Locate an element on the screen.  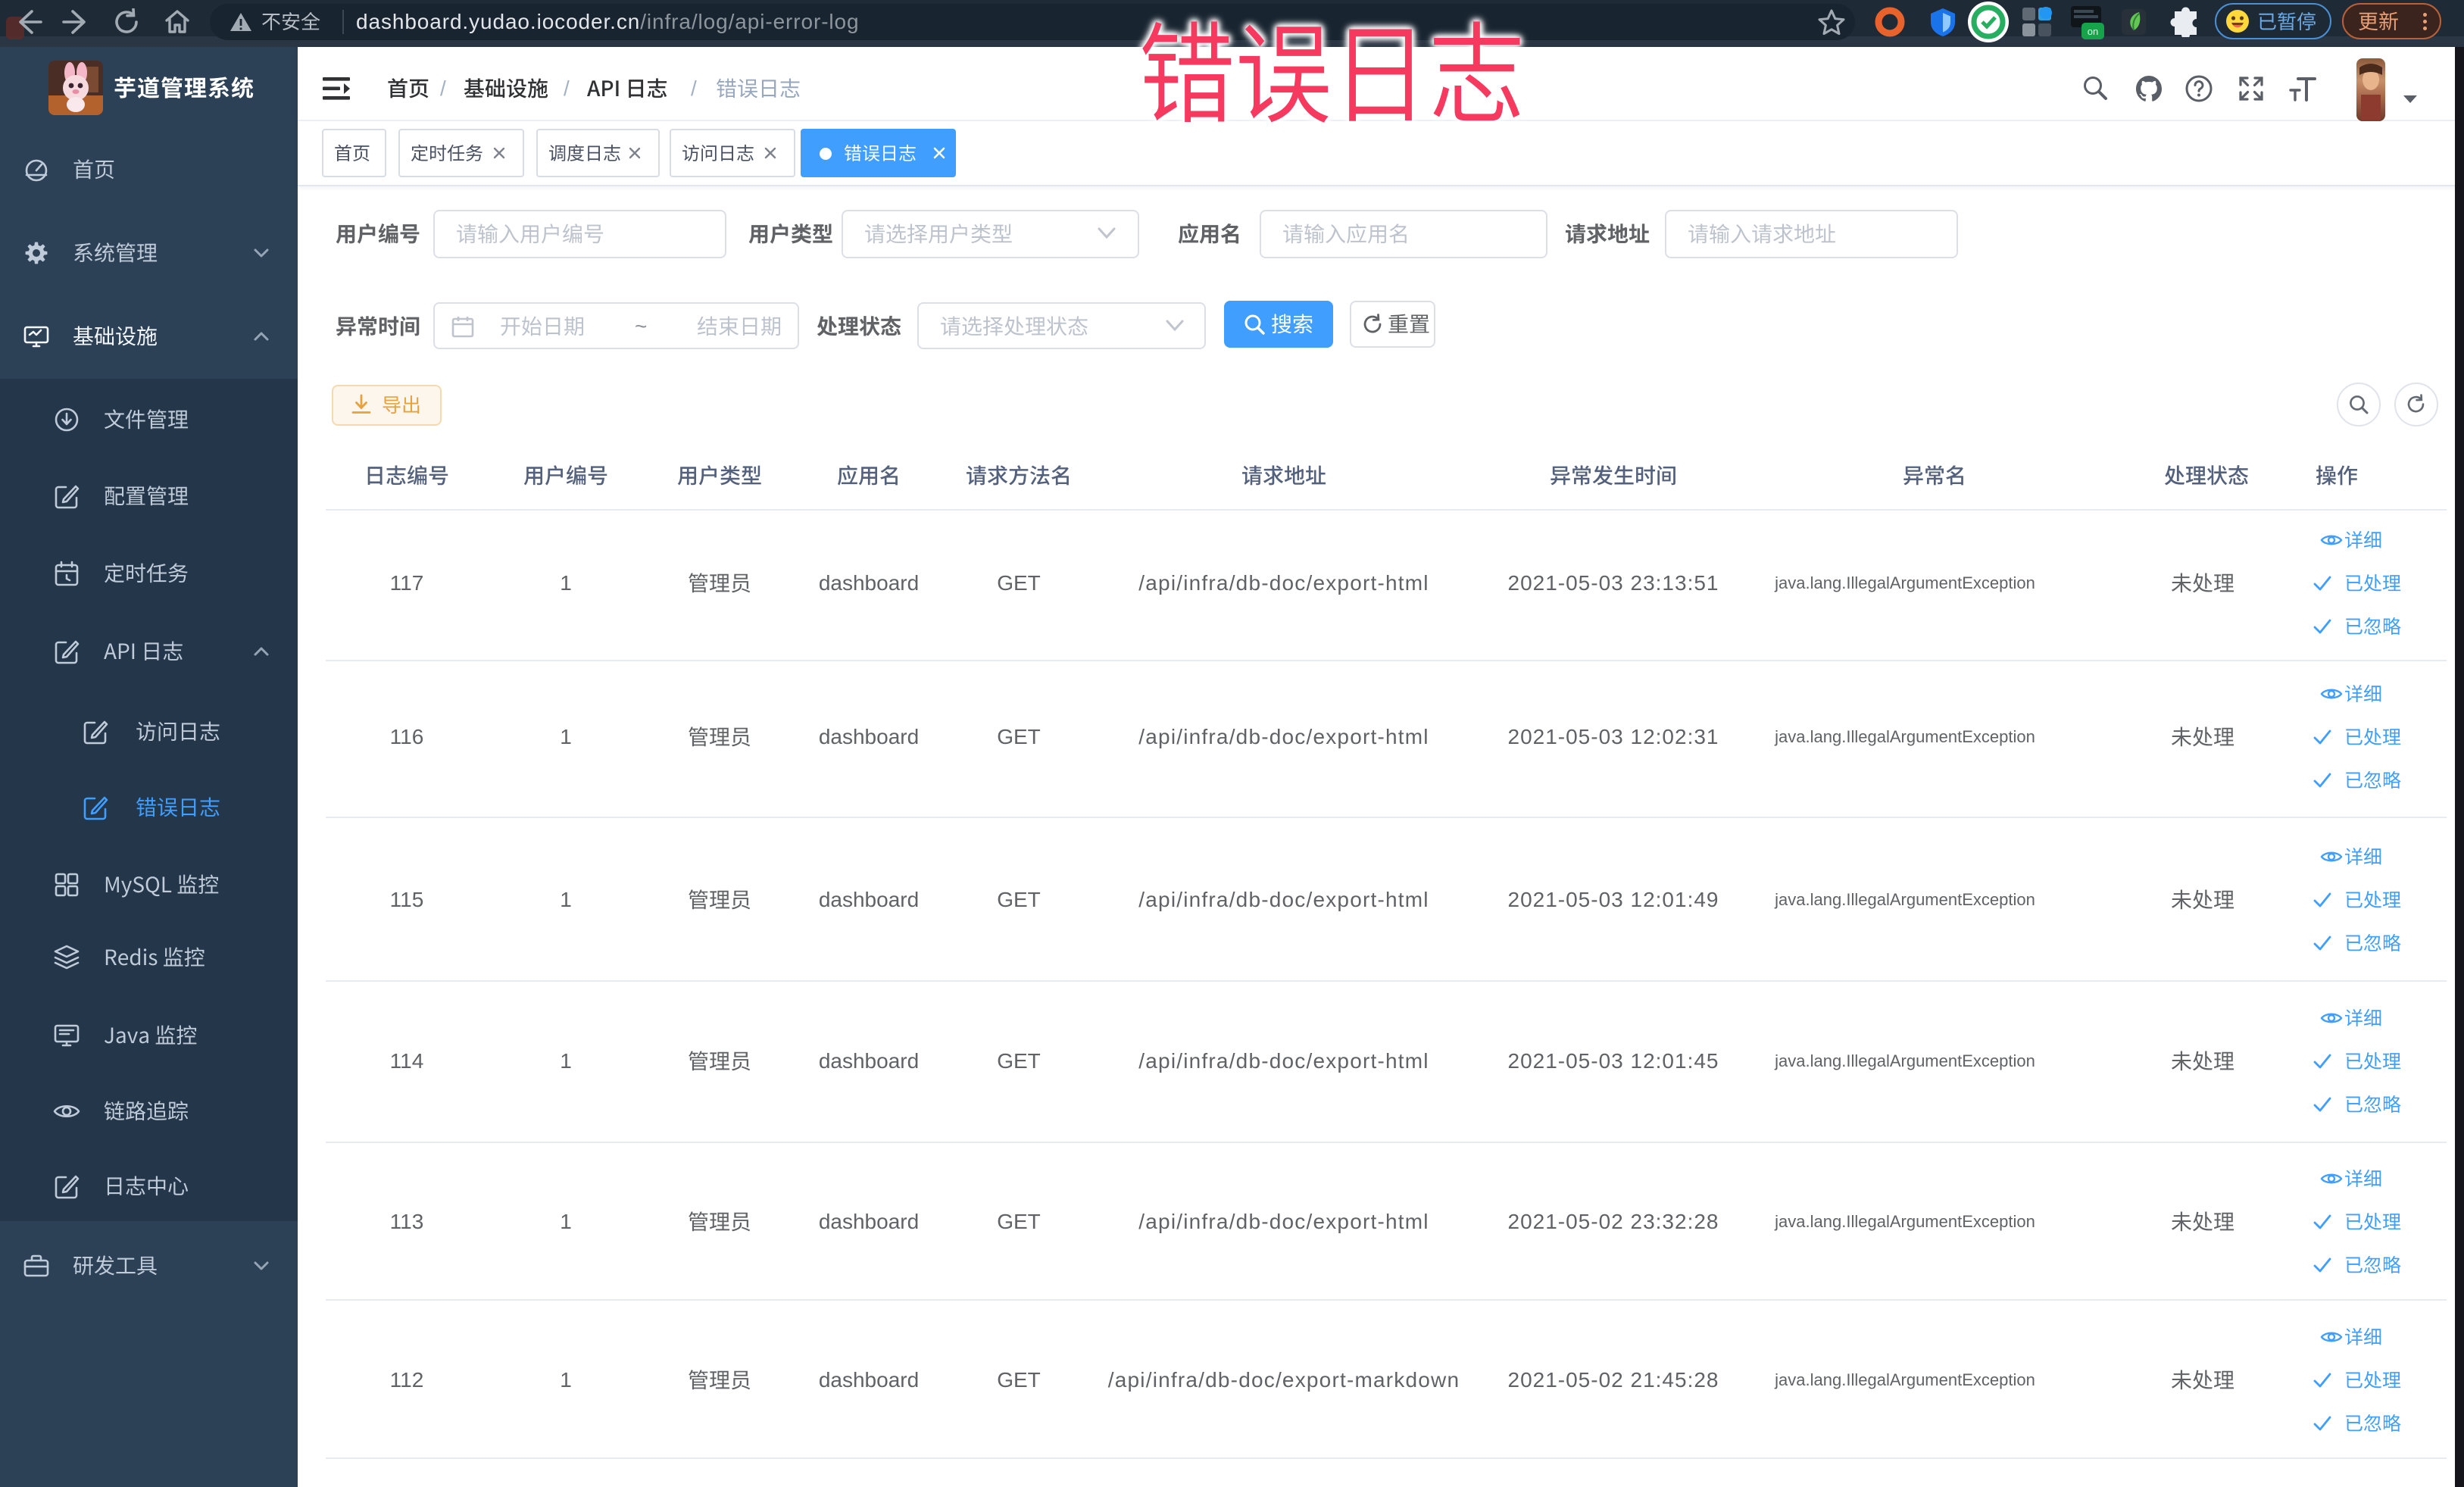
svg-text: on is located at coordinates (2093, 31).